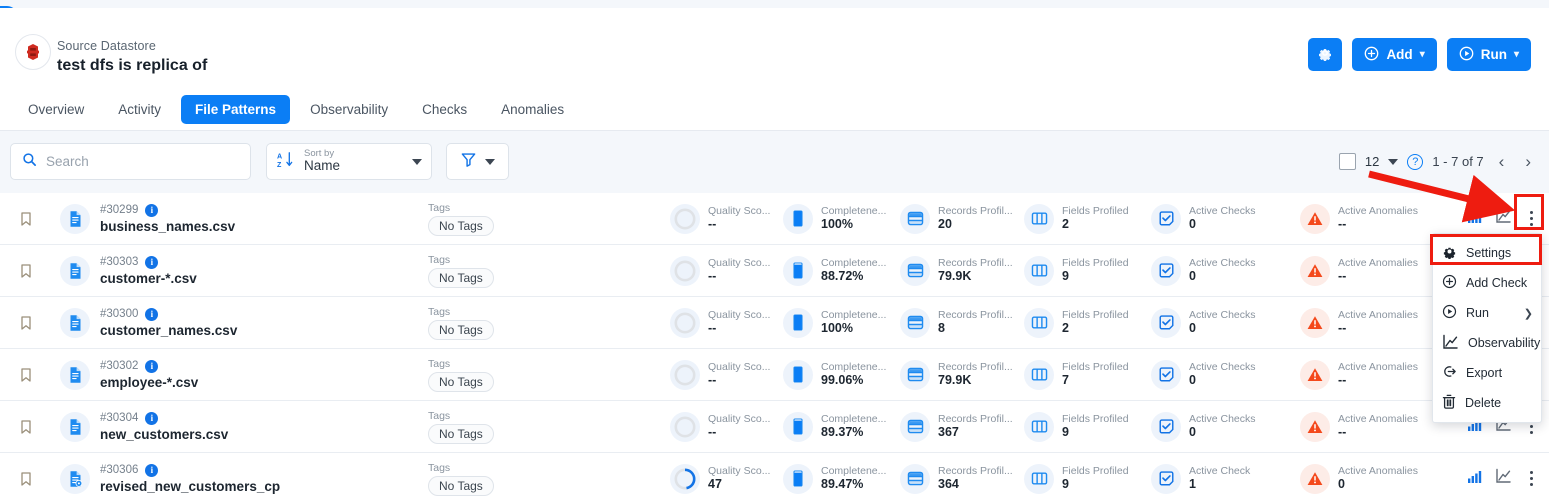  I want to click on active-anomalies-metric: Active Anomalies 0, so click(1365, 478).